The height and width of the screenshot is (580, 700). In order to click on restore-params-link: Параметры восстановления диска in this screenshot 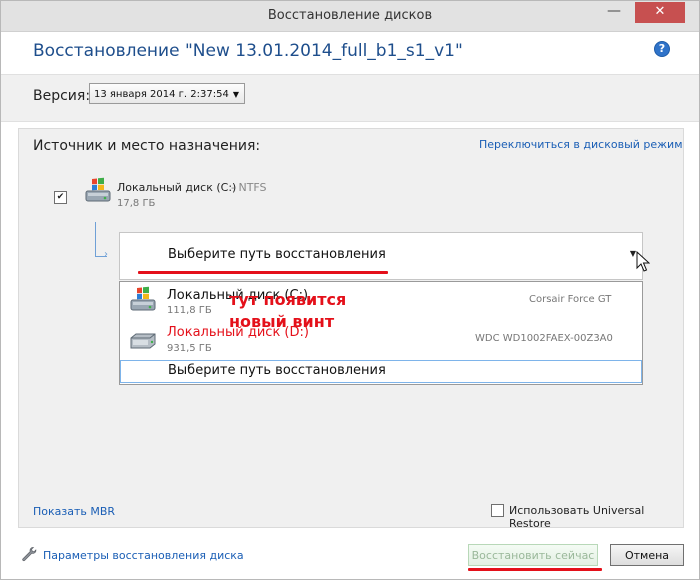, I will do `click(143, 555)`.